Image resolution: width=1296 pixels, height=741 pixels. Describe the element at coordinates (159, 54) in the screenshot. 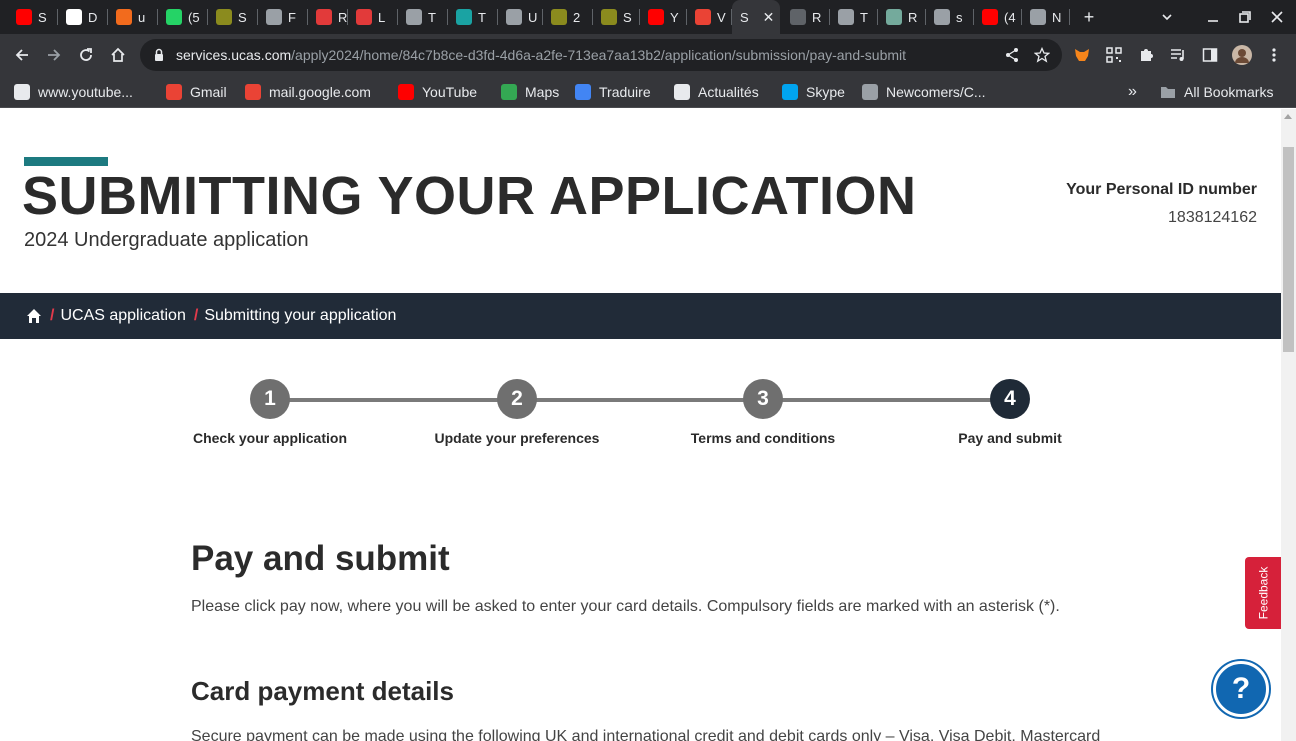

I see `lock-icon` at that location.